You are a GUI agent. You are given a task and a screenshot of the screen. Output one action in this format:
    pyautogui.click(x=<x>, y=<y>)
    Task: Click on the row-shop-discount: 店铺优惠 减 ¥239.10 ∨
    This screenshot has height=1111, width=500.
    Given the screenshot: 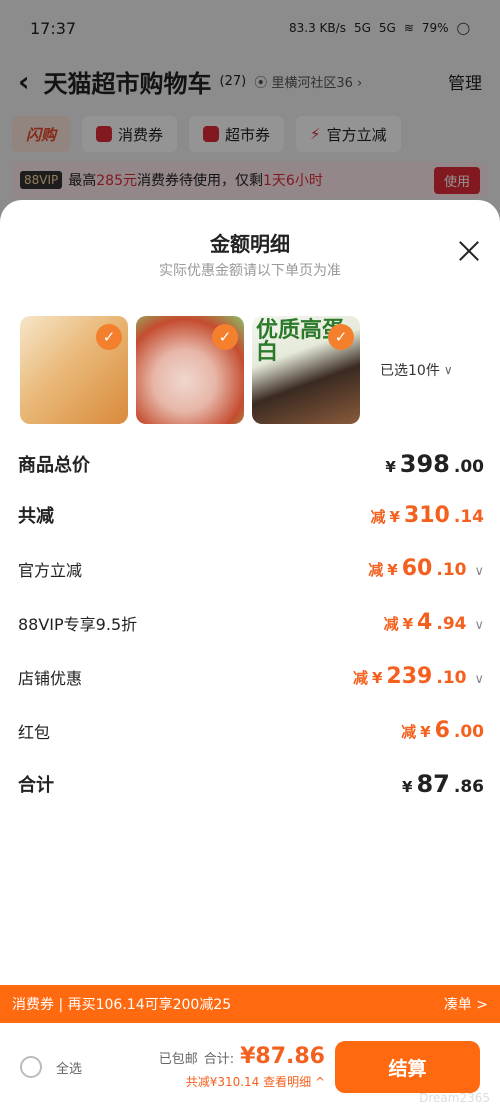 What is the action you would take?
    pyautogui.click(x=251, y=676)
    